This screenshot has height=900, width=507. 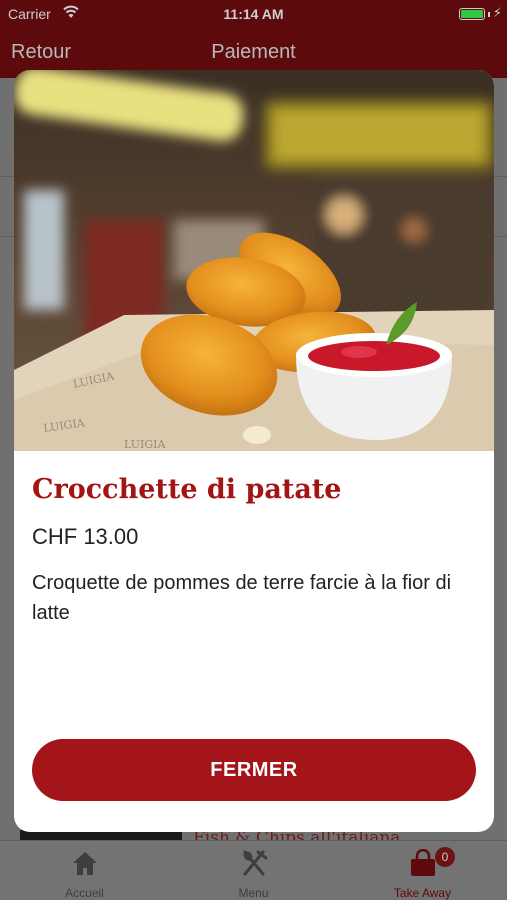 What do you see at coordinates (422, 862) in the screenshot?
I see `shopping-bag-icon` at bounding box center [422, 862].